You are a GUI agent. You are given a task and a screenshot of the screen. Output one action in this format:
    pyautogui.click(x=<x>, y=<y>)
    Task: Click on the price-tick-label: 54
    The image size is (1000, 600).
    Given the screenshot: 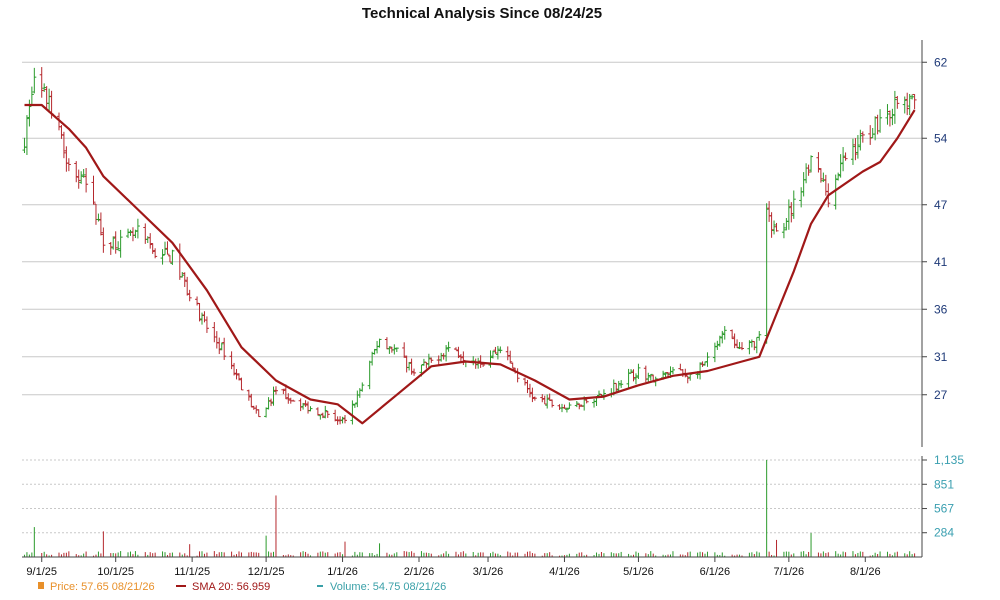 What is the action you would take?
    pyautogui.click(x=941, y=138)
    